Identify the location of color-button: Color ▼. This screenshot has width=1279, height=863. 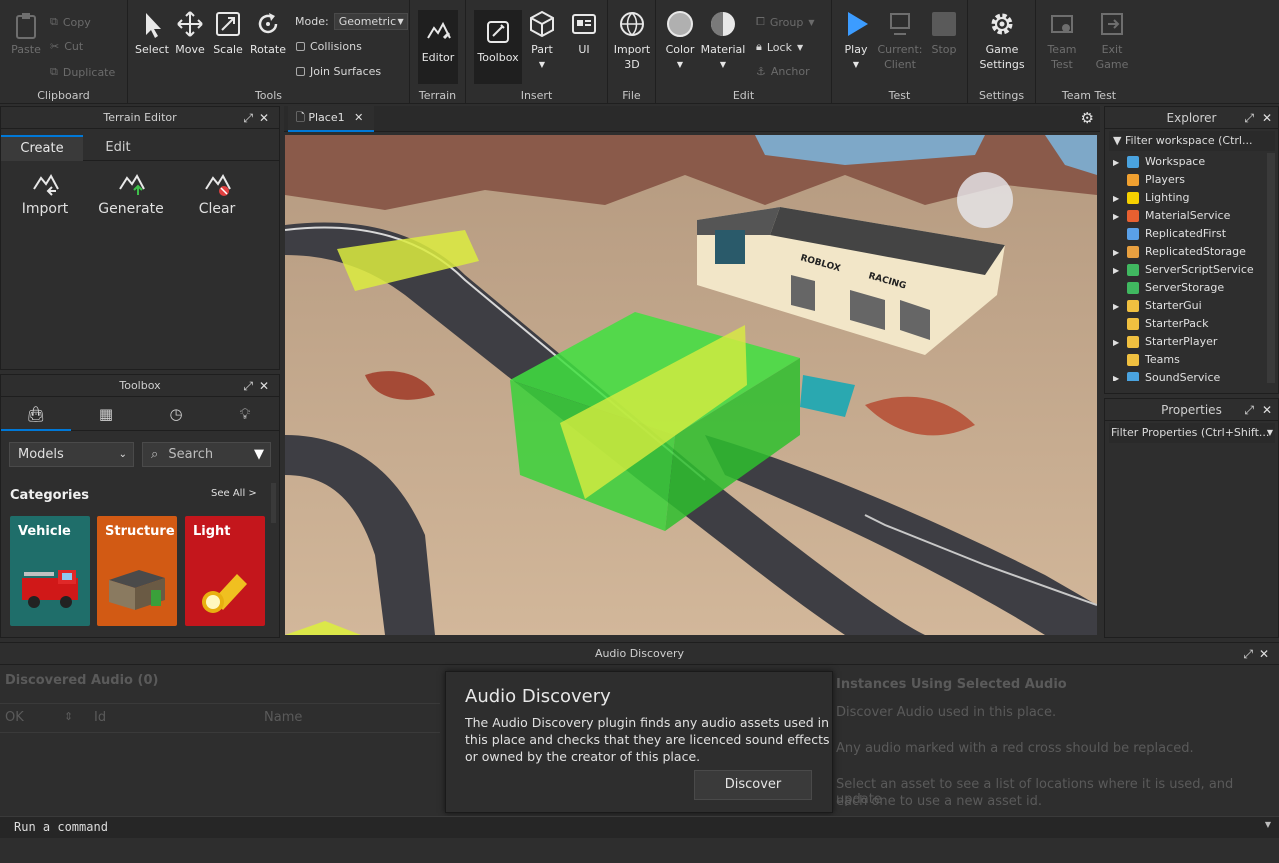
(680, 40).